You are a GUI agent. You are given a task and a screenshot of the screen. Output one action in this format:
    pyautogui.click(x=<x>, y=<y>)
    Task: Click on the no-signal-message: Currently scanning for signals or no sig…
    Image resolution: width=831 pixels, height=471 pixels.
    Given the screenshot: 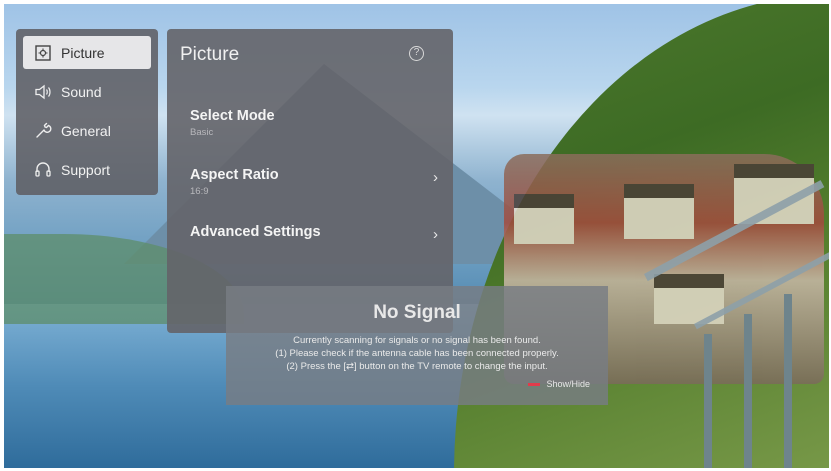 What is the action you would take?
    pyautogui.click(x=417, y=340)
    